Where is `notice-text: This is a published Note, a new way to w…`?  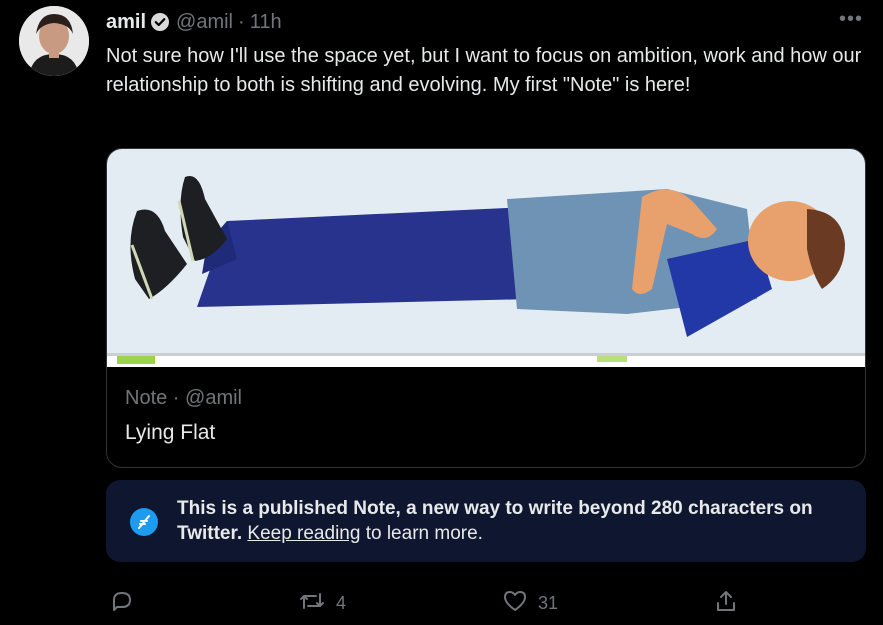 notice-text: This is a published Note, a new way to w… is located at coordinates (514, 521).